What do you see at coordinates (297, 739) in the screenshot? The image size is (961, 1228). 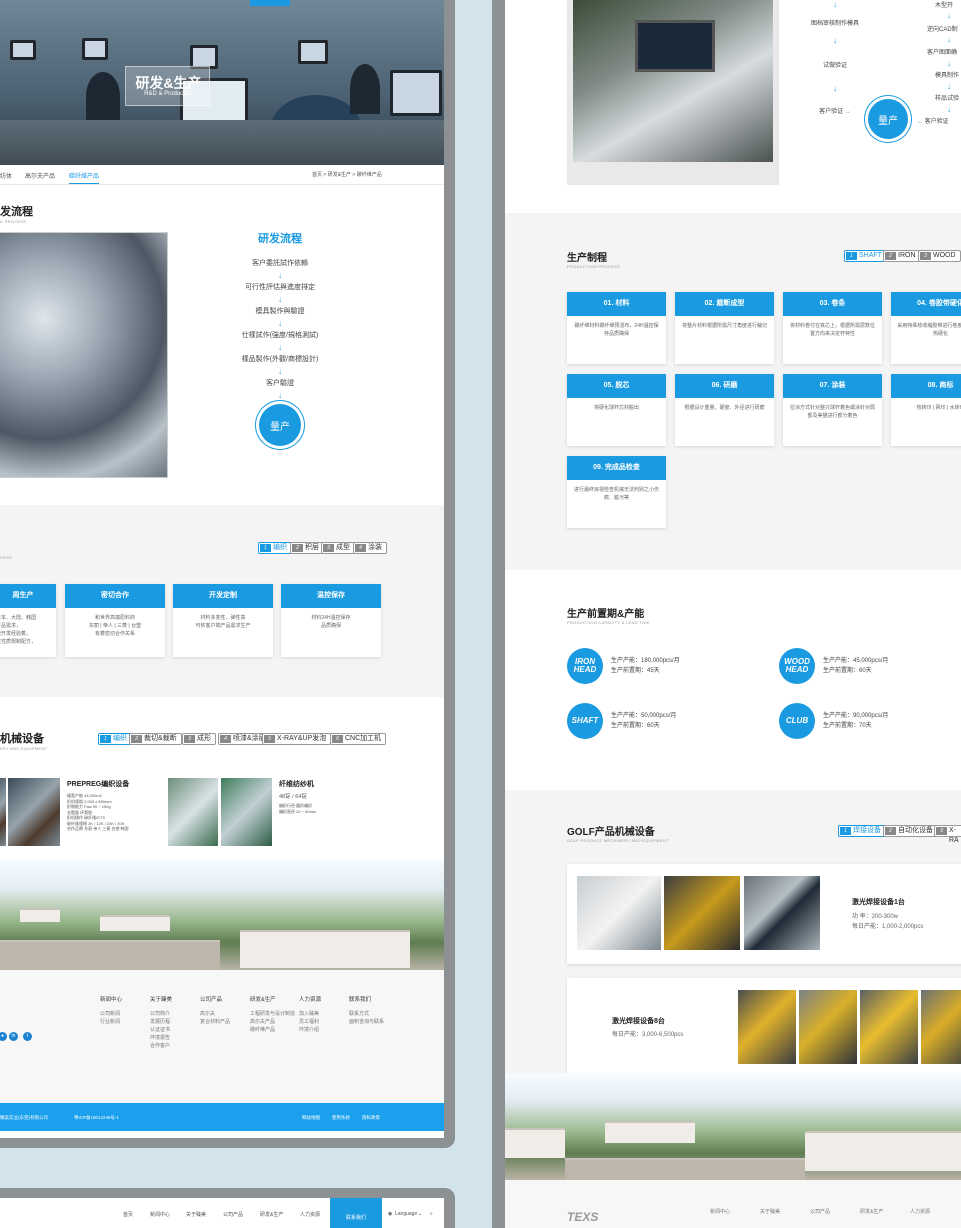 I see `tab-xray: 5 X-RAY&UP发泡` at bounding box center [297, 739].